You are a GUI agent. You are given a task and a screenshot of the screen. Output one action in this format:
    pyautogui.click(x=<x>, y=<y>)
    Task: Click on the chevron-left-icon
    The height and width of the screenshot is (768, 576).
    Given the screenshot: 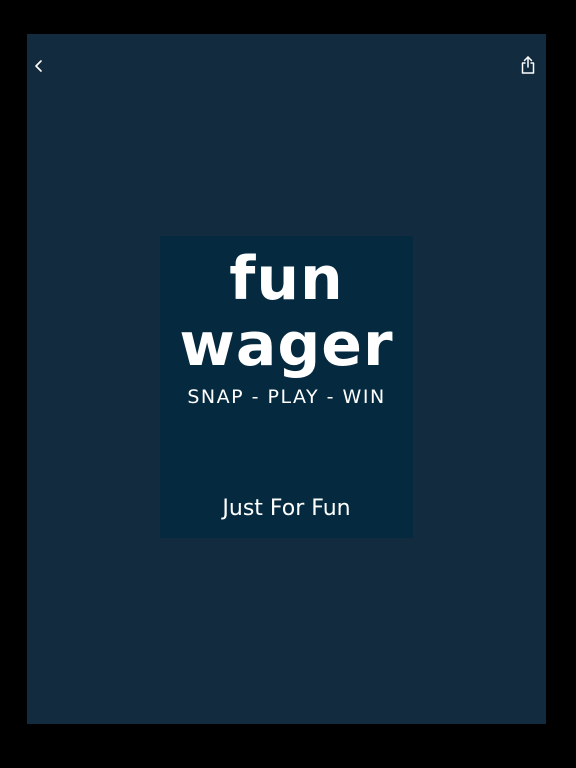 What is the action you would take?
    pyautogui.click(x=38, y=66)
    